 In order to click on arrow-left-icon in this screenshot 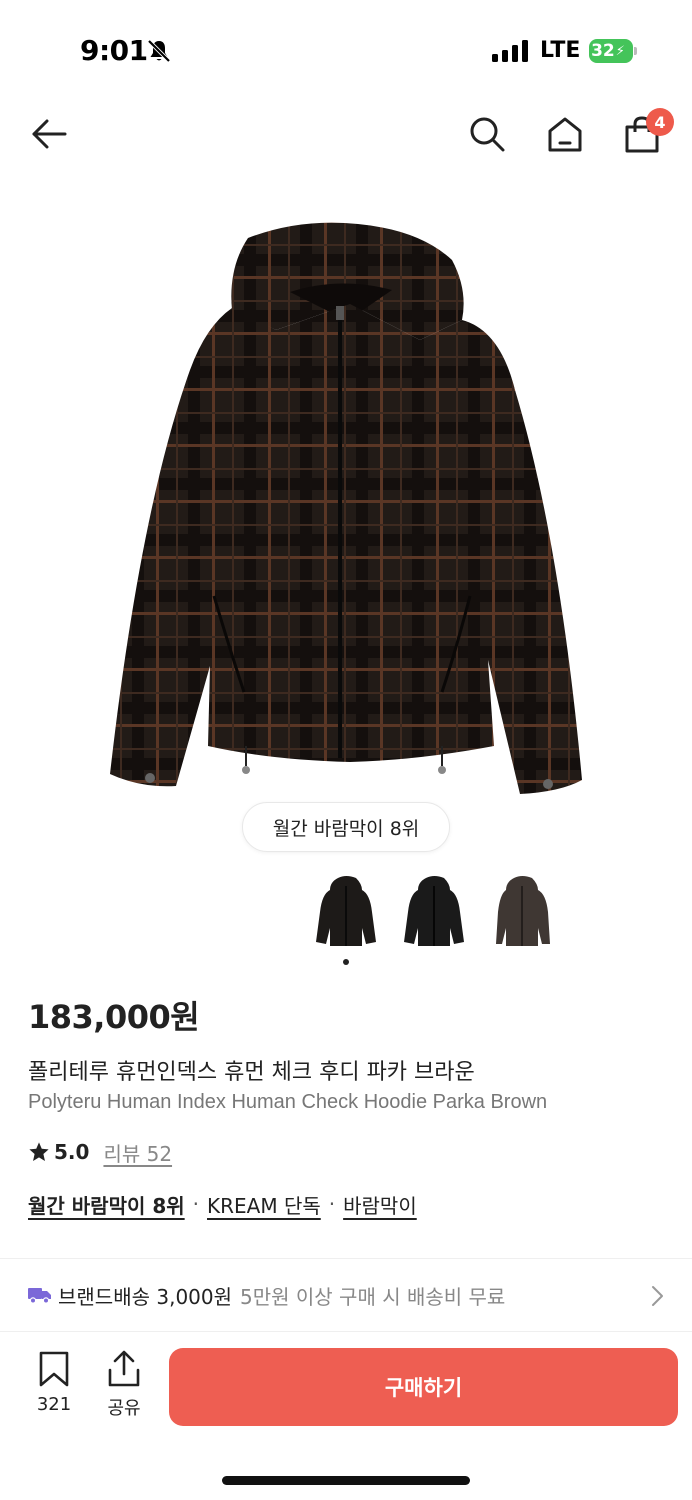, I will do `click(49, 134)`.